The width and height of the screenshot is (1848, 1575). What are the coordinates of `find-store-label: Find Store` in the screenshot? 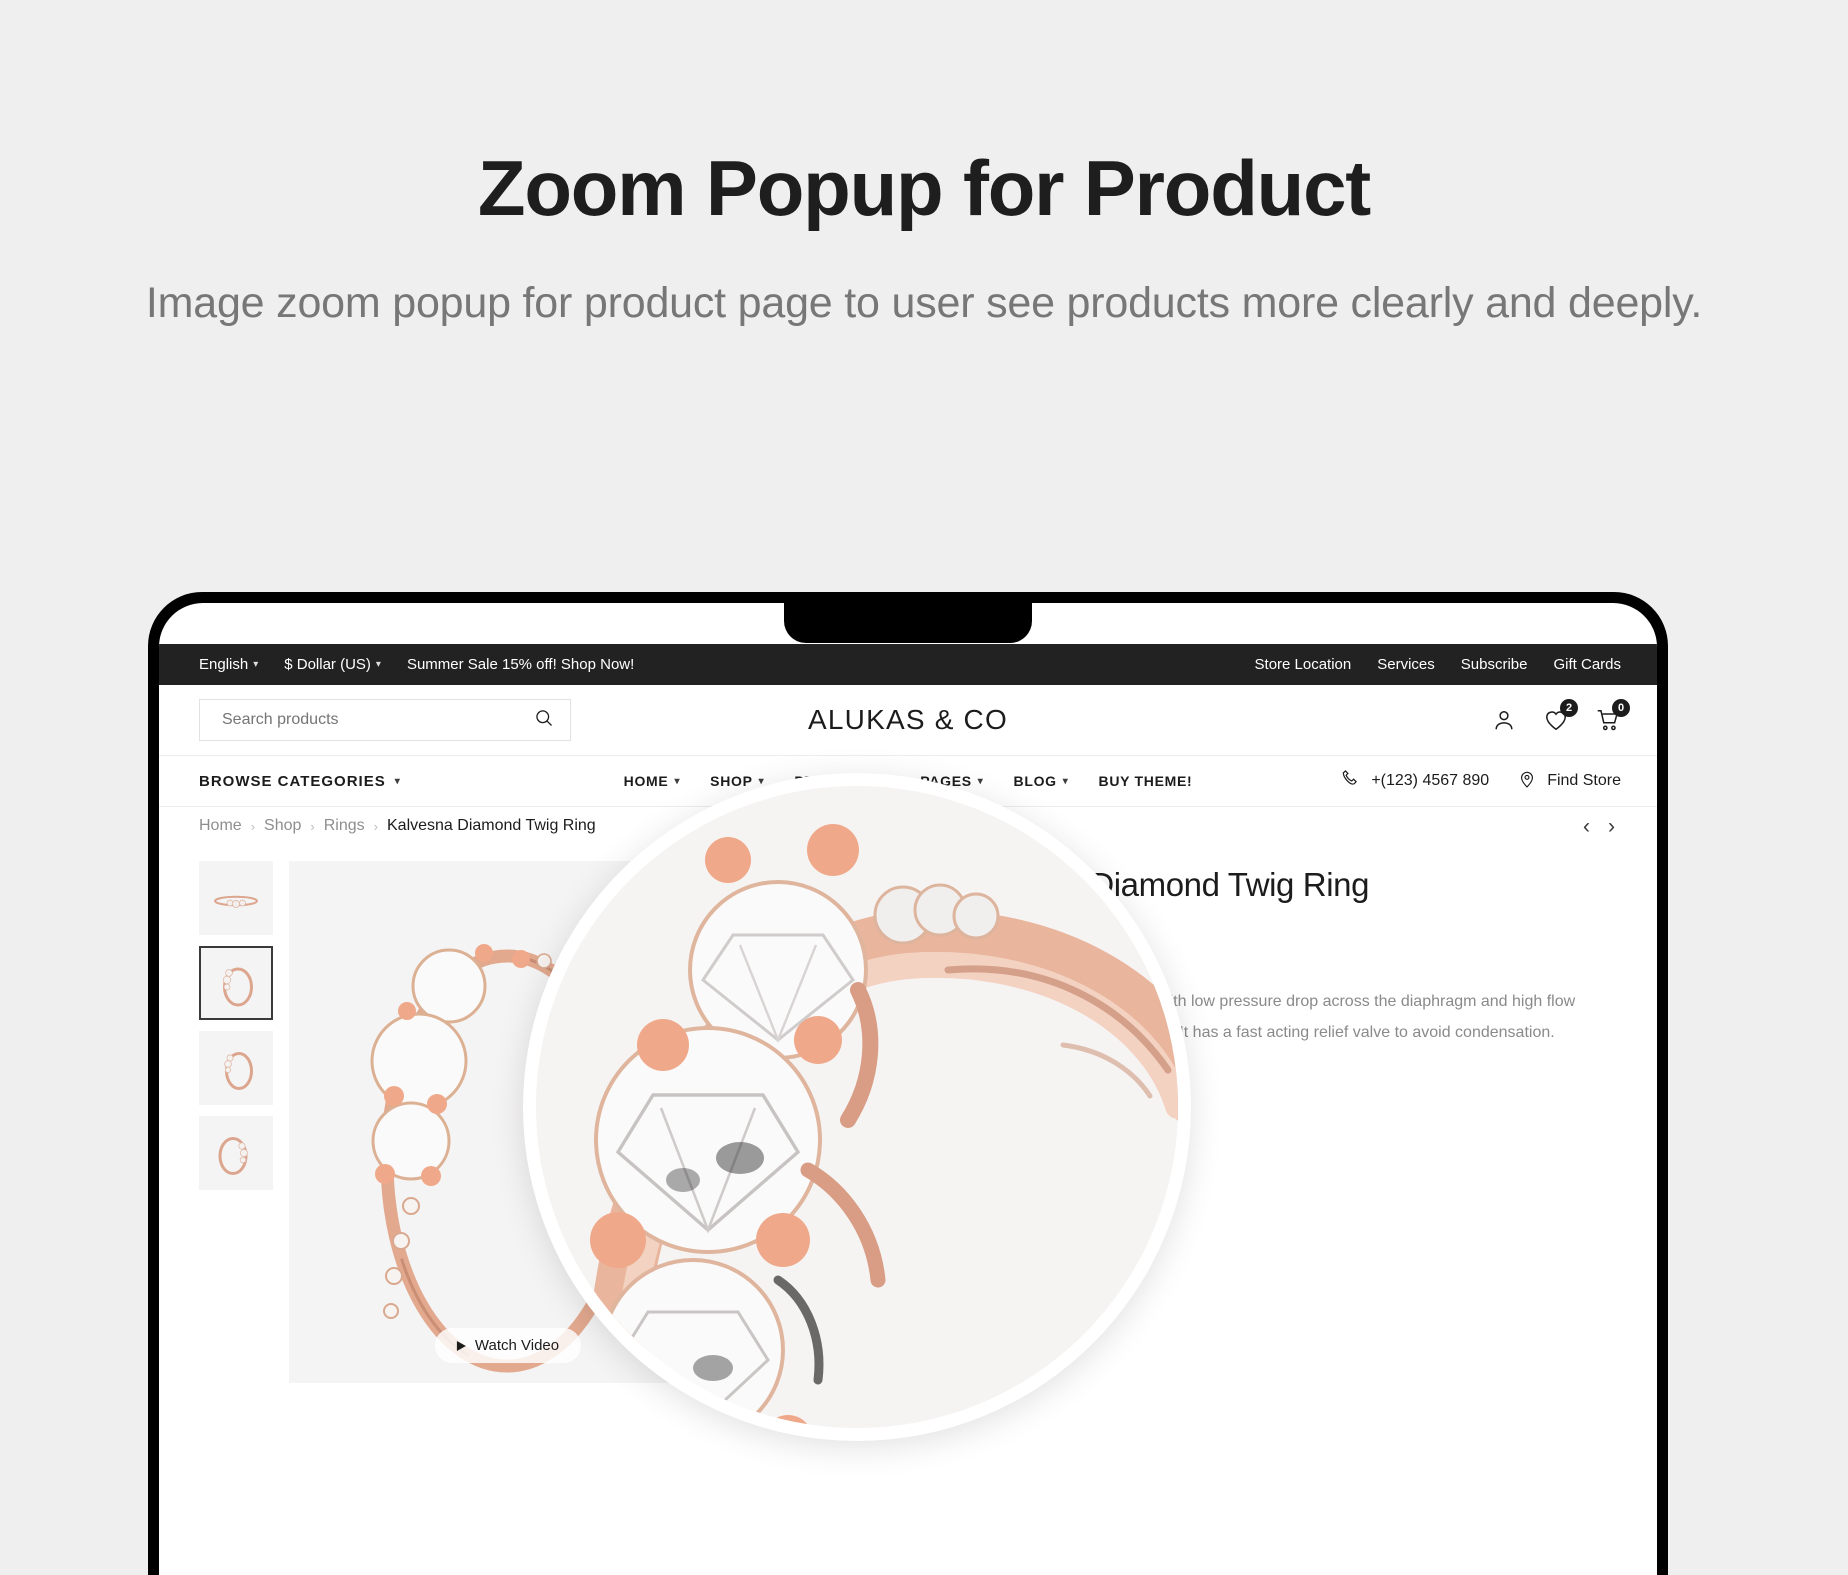 It's located at (1584, 780).